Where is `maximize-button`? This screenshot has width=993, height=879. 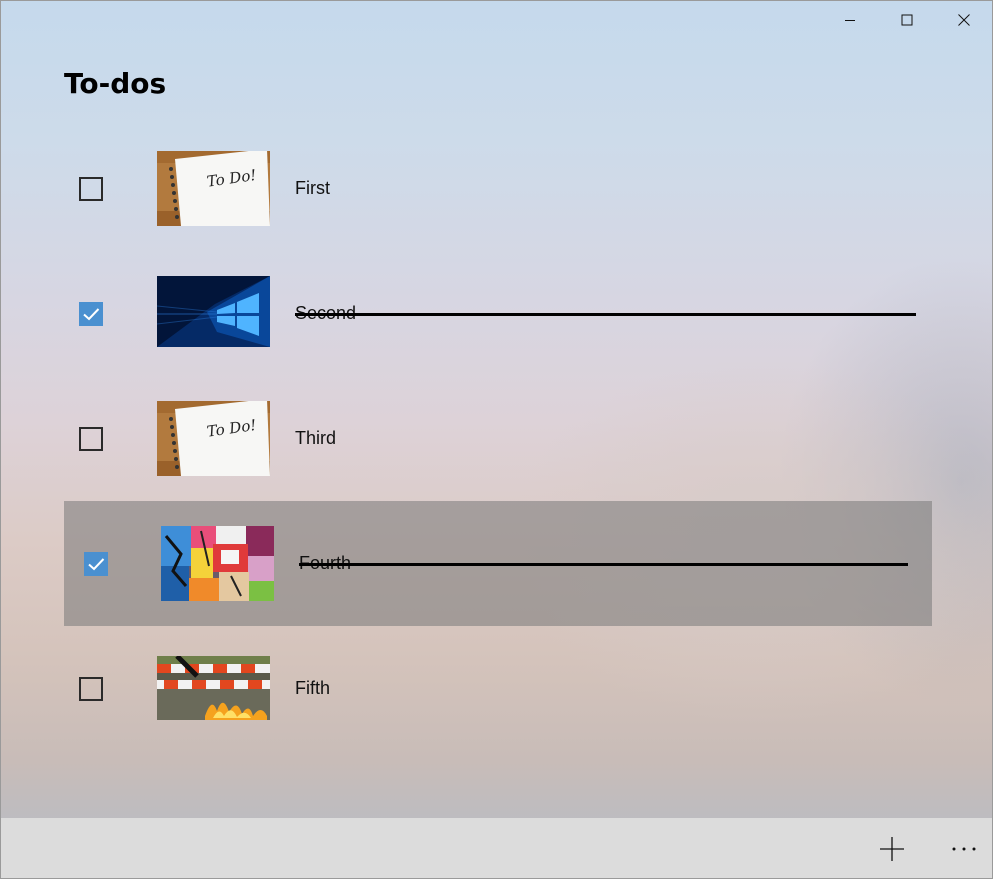 maximize-button is located at coordinates (906, 20).